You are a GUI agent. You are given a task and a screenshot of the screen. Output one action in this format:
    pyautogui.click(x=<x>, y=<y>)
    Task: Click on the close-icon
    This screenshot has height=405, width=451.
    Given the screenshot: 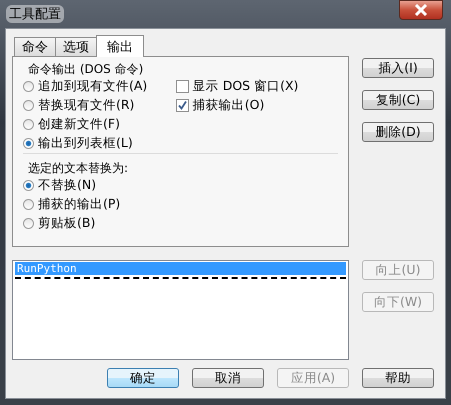 What is the action you would take?
    pyautogui.click(x=421, y=10)
    